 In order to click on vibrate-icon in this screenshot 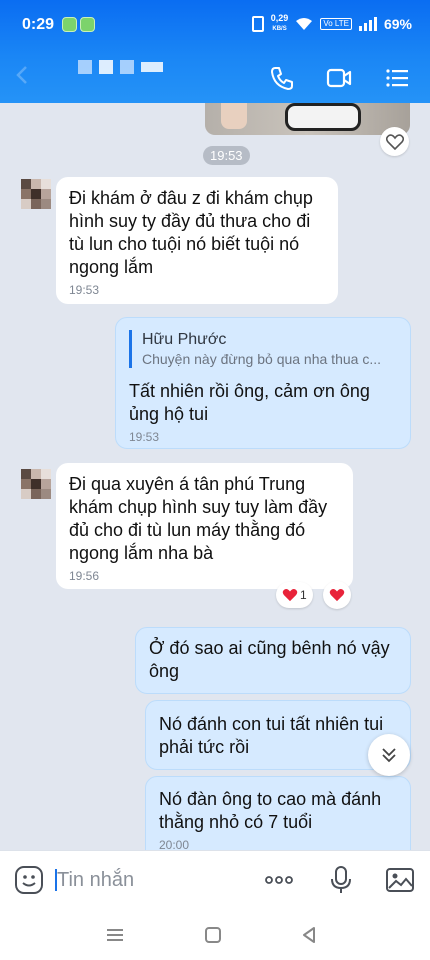, I will do `click(257, 24)`.